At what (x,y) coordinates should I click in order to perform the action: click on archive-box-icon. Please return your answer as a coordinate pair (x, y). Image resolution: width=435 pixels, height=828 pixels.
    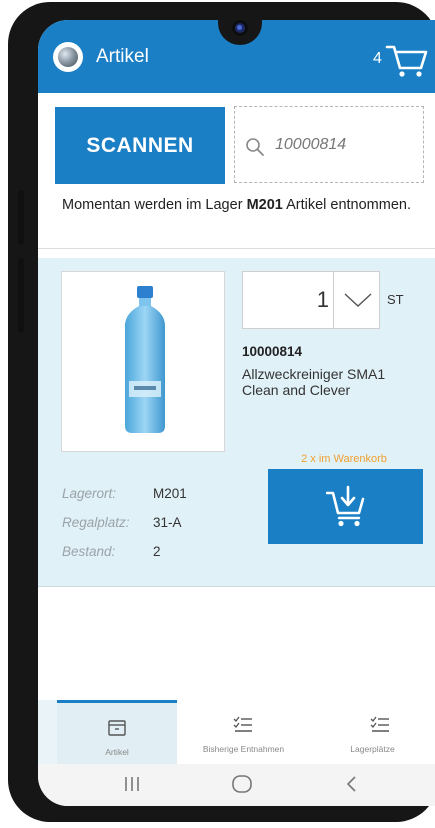
    Looking at the image, I should click on (117, 728).